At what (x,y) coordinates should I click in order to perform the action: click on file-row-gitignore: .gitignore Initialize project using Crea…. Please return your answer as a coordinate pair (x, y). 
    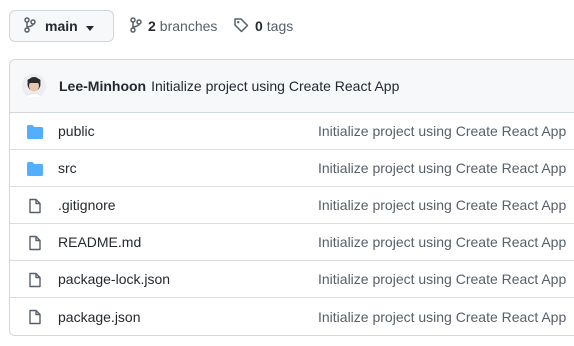
    Looking at the image, I should click on (292, 205).